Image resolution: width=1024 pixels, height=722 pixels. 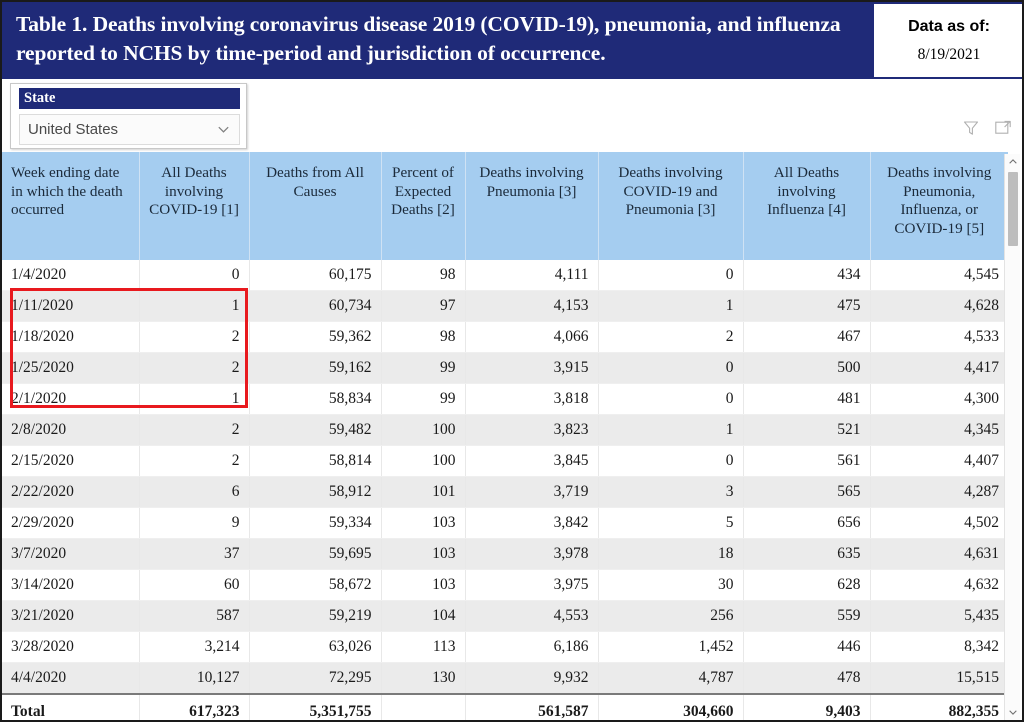 What do you see at coordinates (671, 430) in the screenshot?
I see `cell-covidpneu: 1` at bounding box center [671, 430].